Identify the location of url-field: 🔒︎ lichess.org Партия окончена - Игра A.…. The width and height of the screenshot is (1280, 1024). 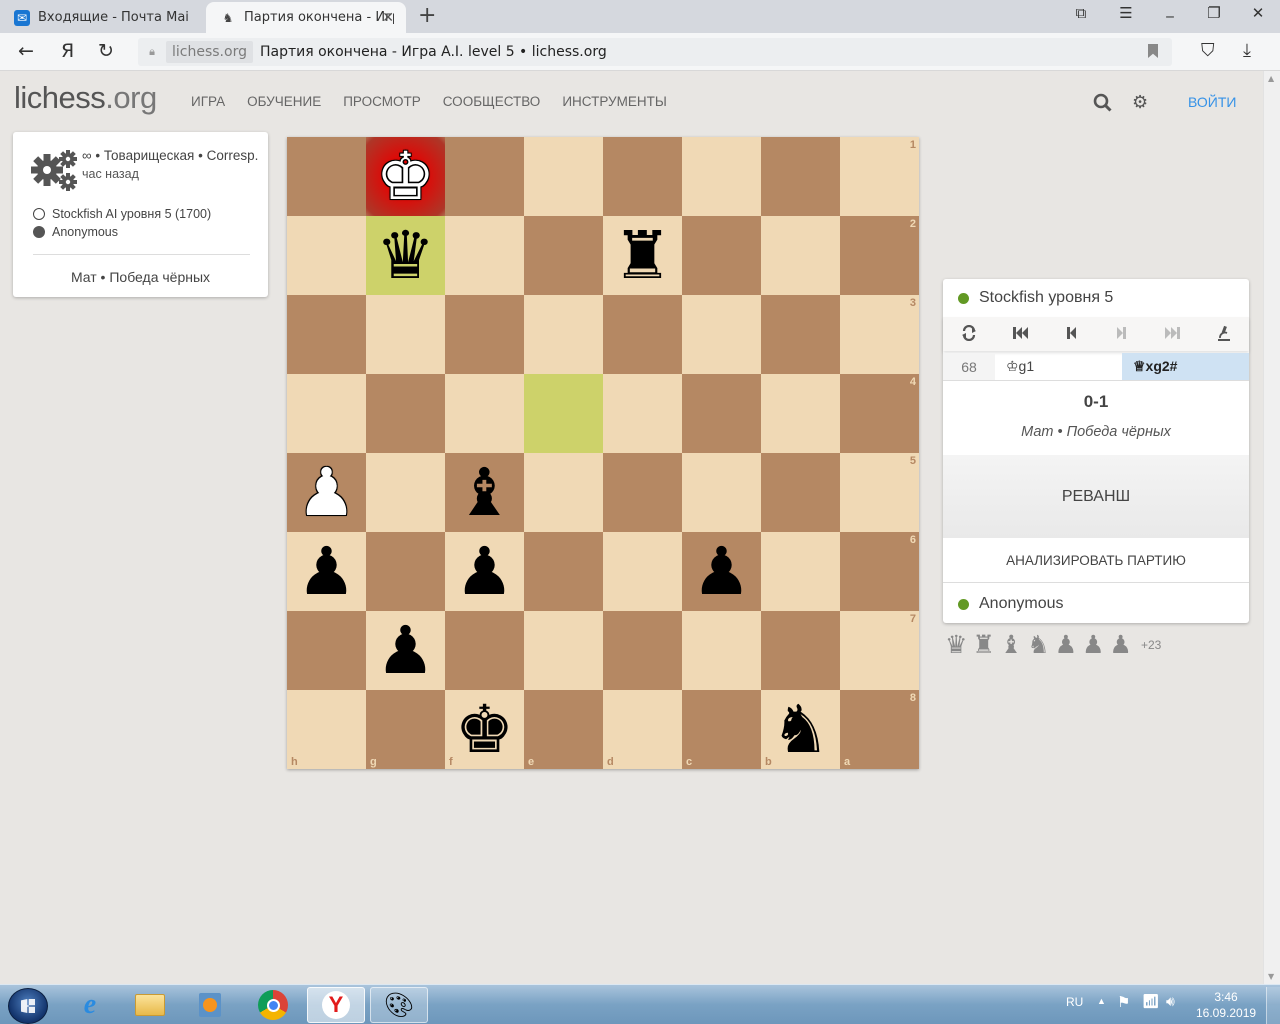
(655, 52).